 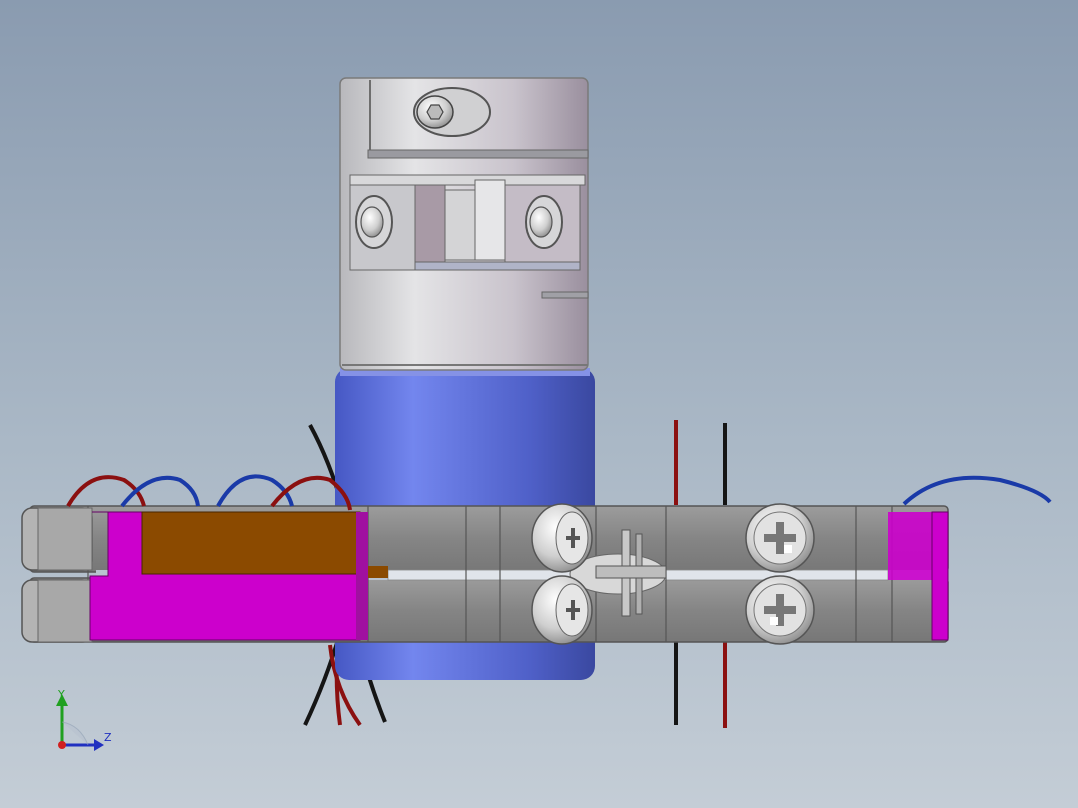 I want to click on axis-y-label: Y, so click(x=61, y=694).